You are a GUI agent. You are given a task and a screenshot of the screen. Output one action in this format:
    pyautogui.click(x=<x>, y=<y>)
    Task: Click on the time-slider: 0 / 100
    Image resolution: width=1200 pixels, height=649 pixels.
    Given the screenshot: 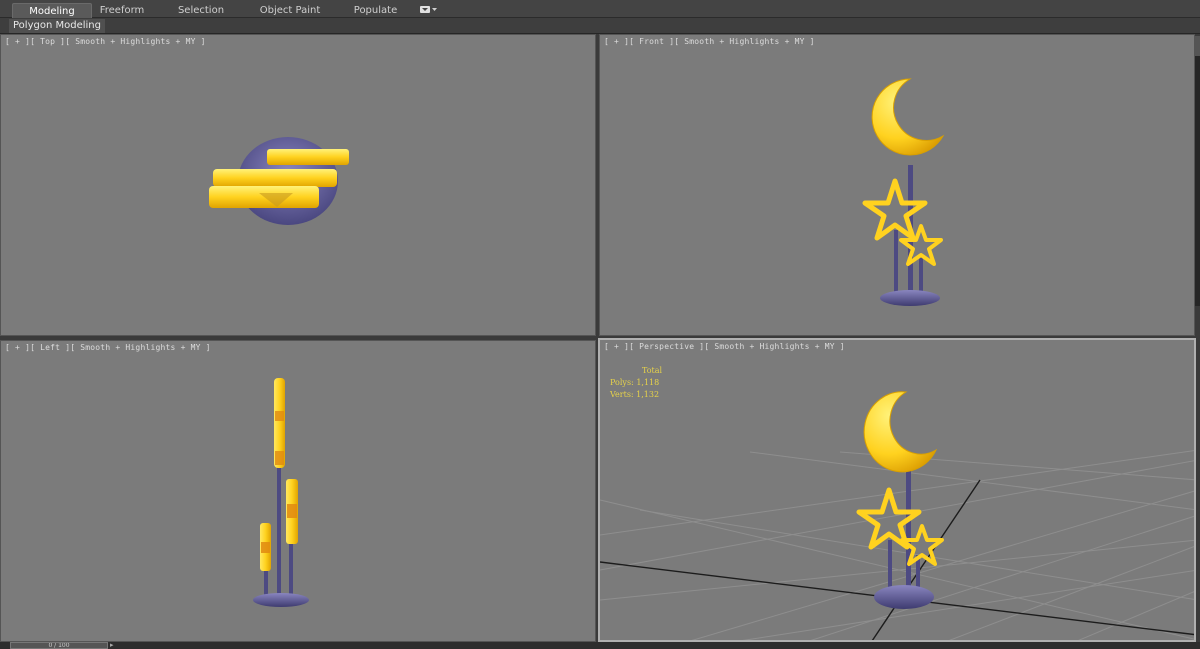 What is the action you would take?
    pyautogui.click(x=59, y=645)
    